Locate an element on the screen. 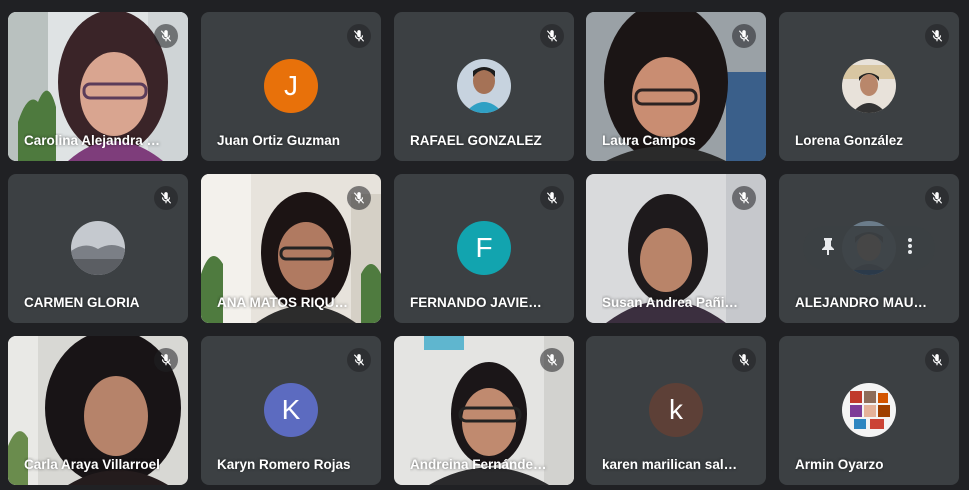 The height and width of the screenshot is (490, 969). participant-tile: CARMEN GLORIA is located at coordinates (98, 248).